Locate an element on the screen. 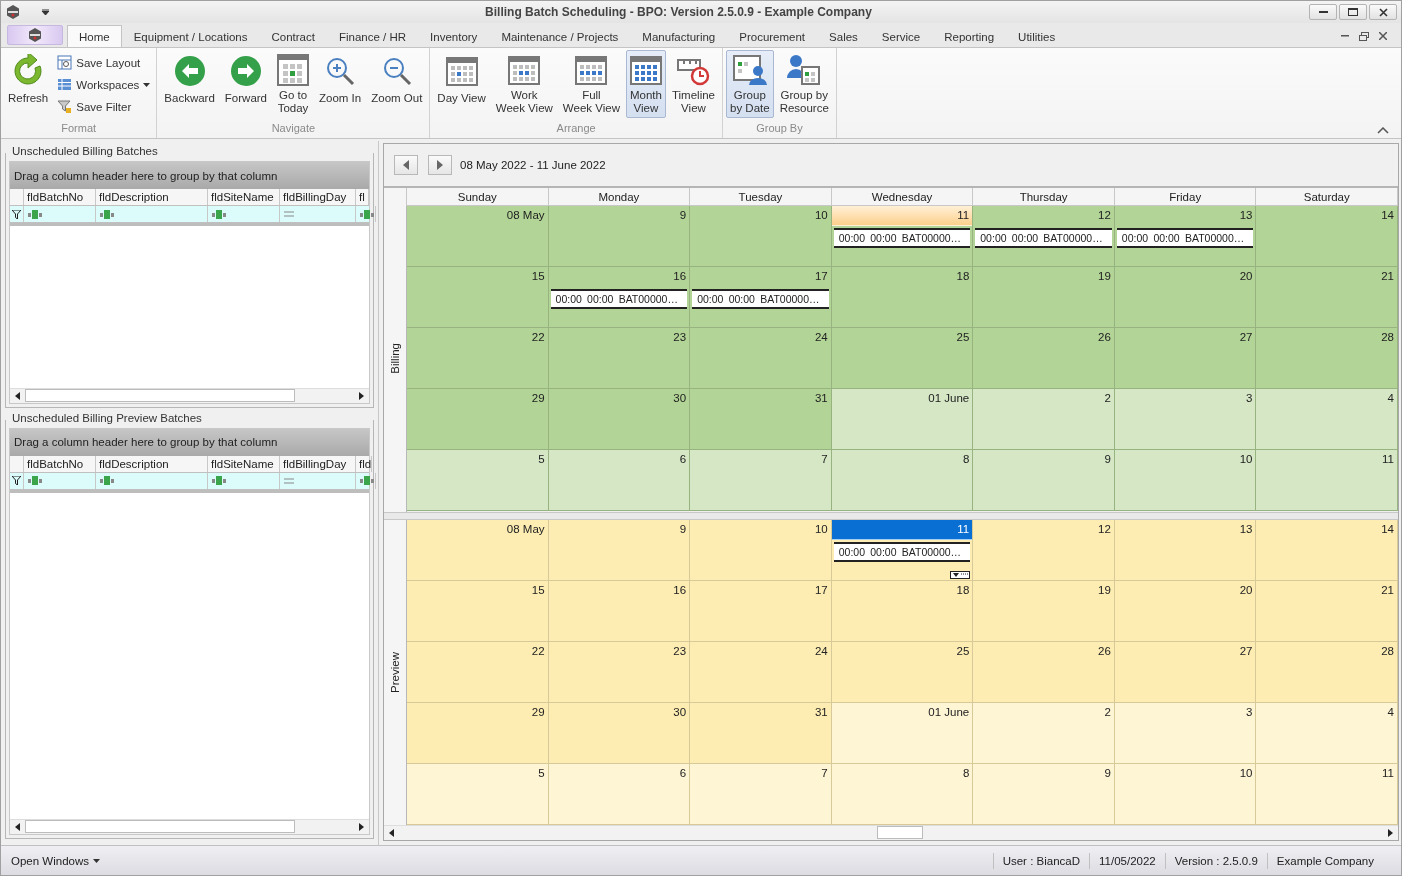 Image resolution: width=1402 pixels, height=876 pixels. quick-access-menu-icon is located at coordinates (45, 12).